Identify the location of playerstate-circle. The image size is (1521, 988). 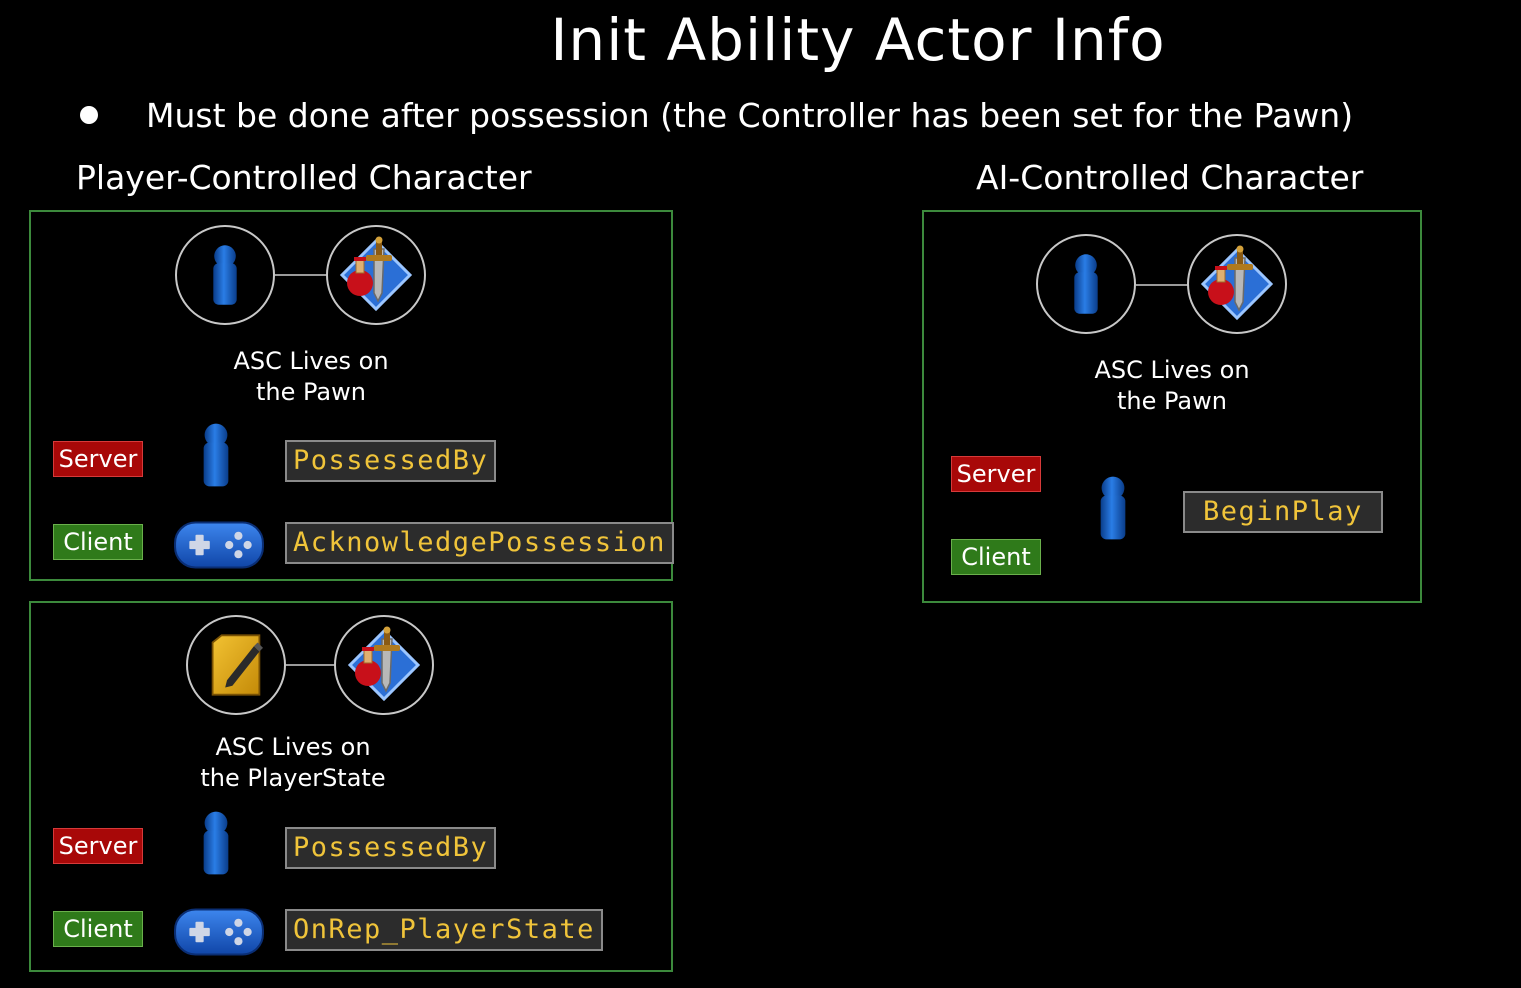
(236, 665).